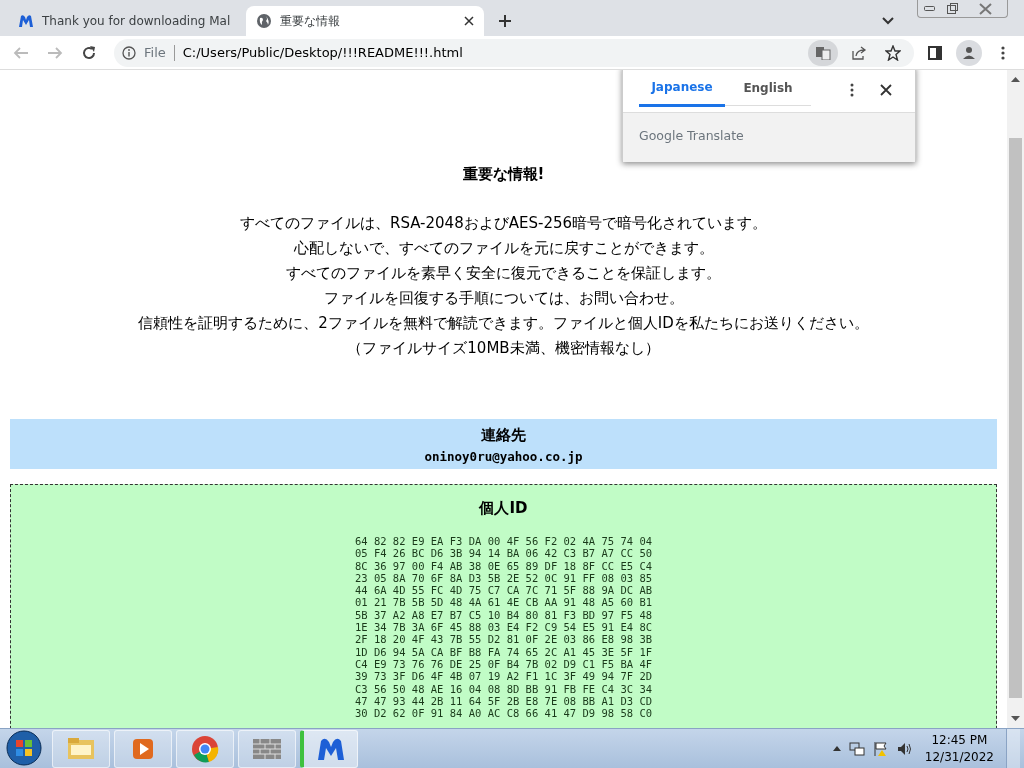 This screenshot has height=768, width=1024. I want to click on browser-tab: Thank you for downloading Mal, so click(127, 21).